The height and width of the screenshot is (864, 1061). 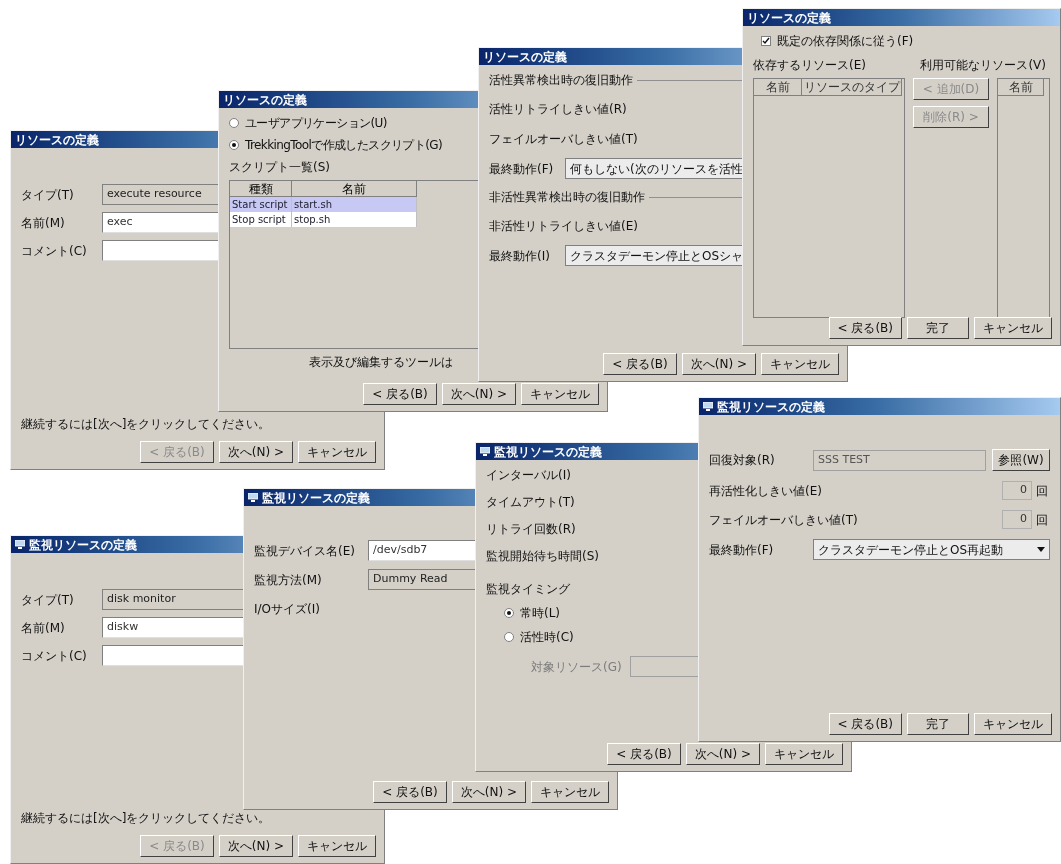 I want to click on field-label: 再活性化しきい値(E), so click(x=766, y=491).